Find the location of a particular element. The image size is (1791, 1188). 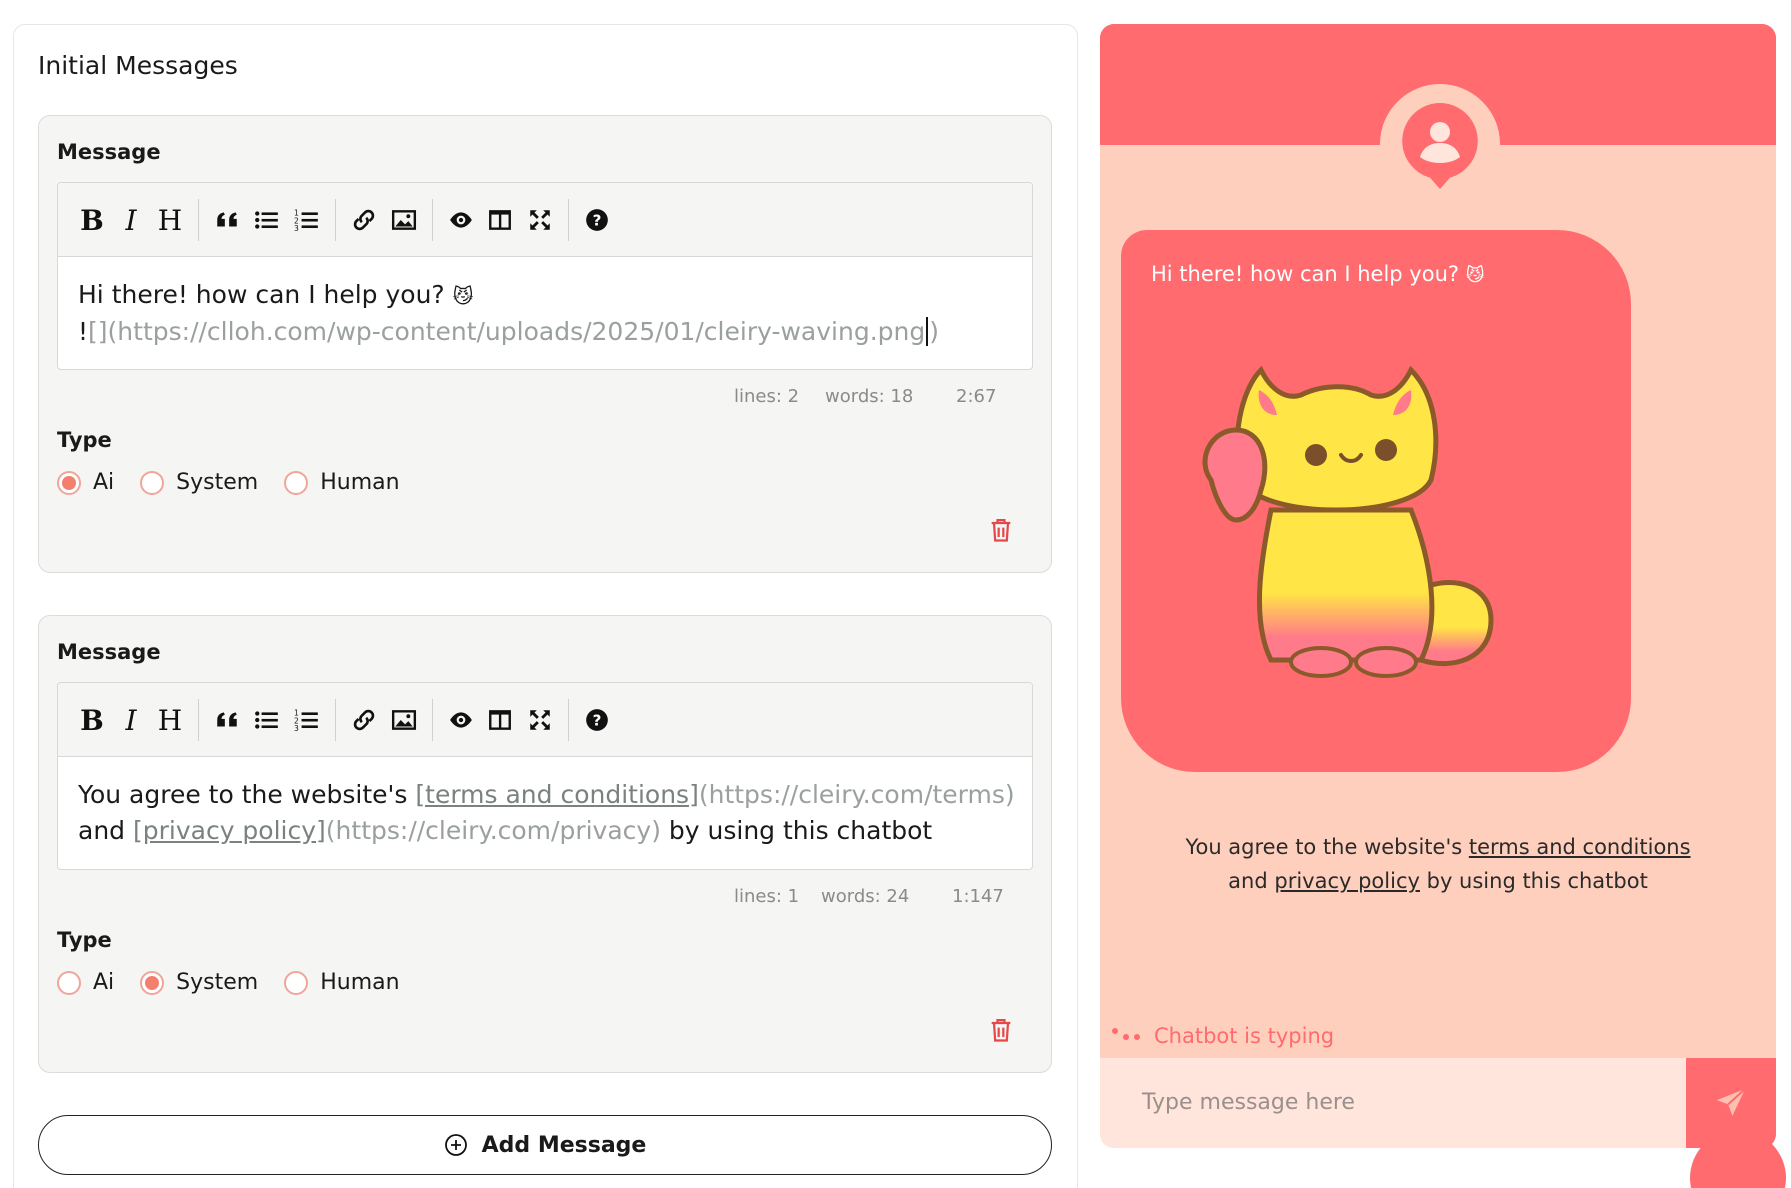

status-lines: lines: 1 is located at coordinates (767, 896).